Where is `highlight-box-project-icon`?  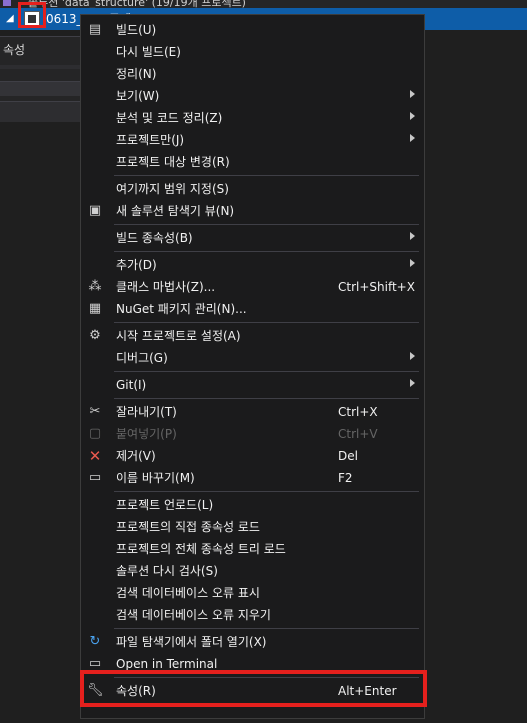 highlight-box-project-icon is located at coordinates (32, 15).